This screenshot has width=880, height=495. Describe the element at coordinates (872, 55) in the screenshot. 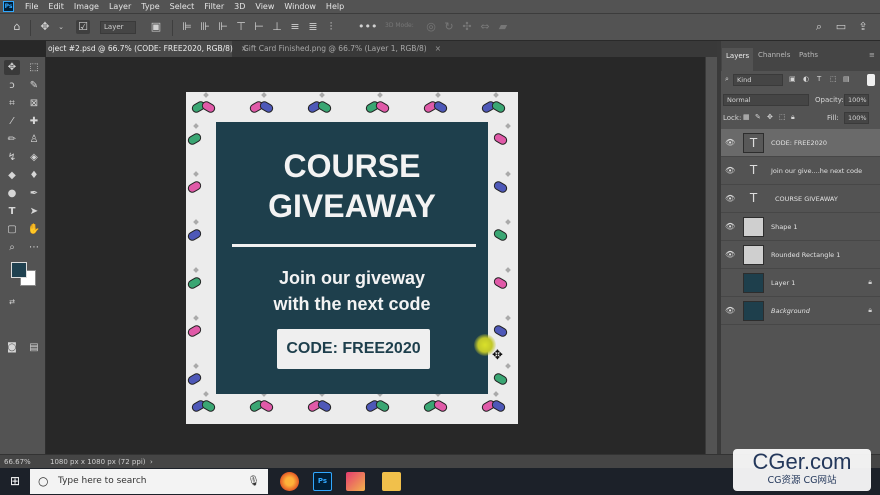

I see `panel-menu-icon: ≡` at that location.